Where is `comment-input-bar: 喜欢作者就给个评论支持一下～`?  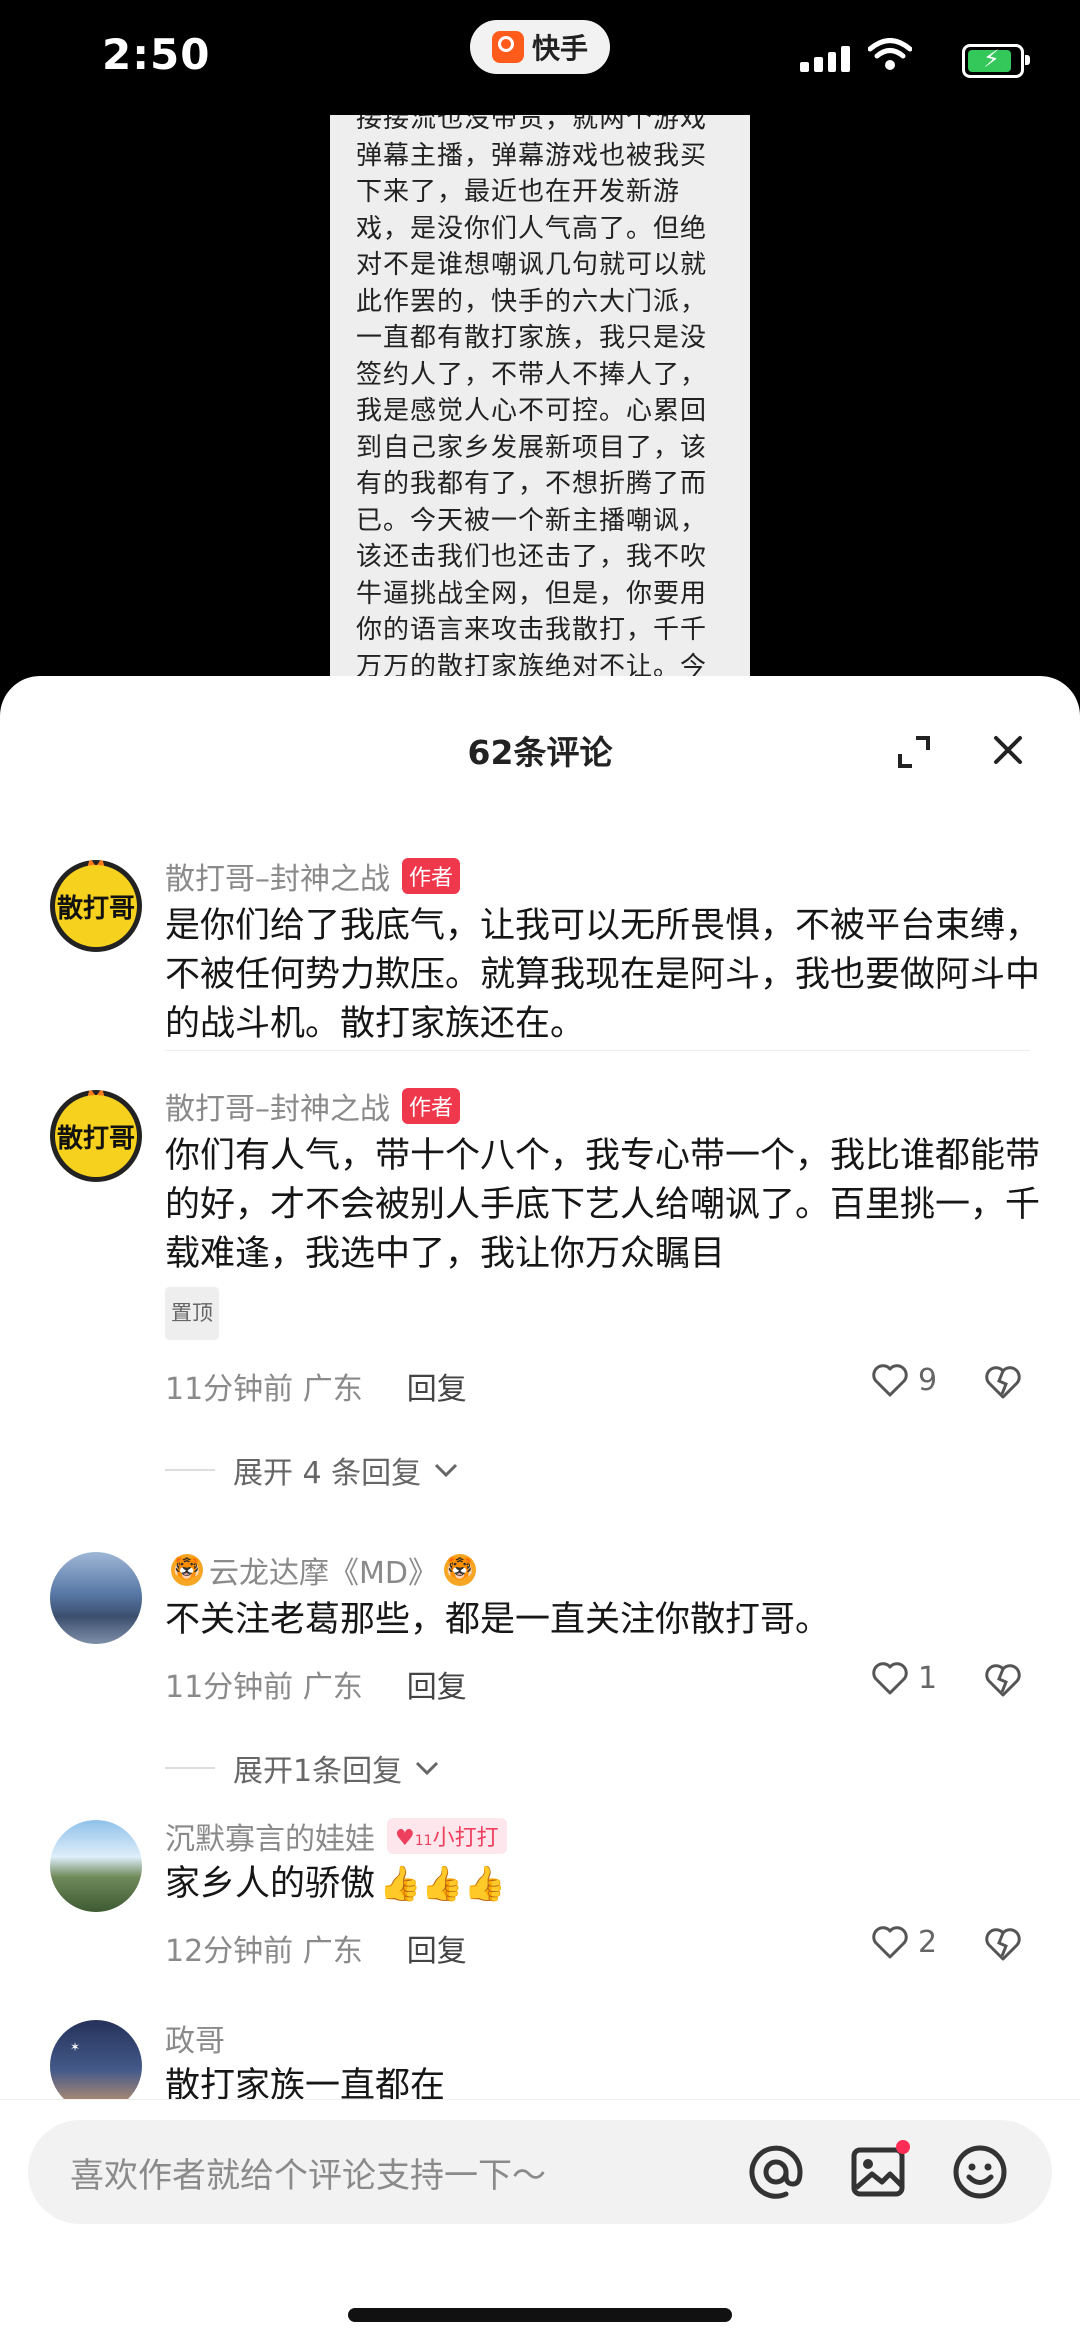
comment-input-bar: 喜欢作者就给个评论支持一下～ is located at coordinates (540, 2218).